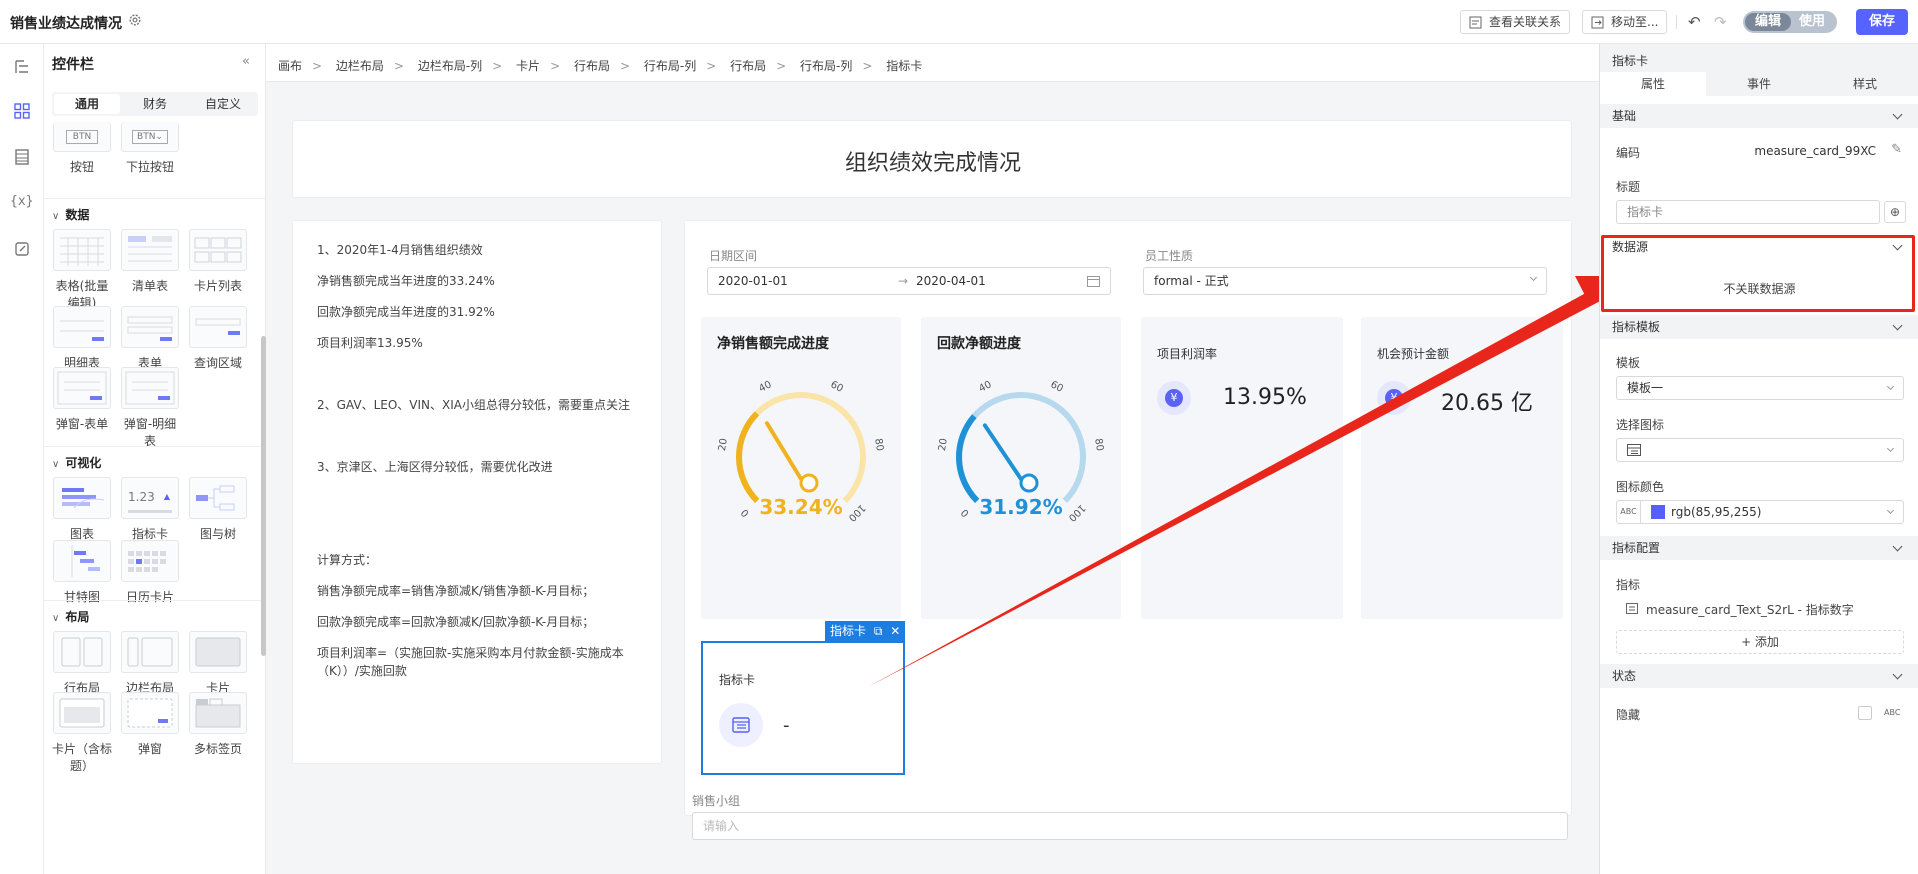  Describe the element at coordinates (1759, 84) in the screenshot. I see `tab-events: 事件` at that location.